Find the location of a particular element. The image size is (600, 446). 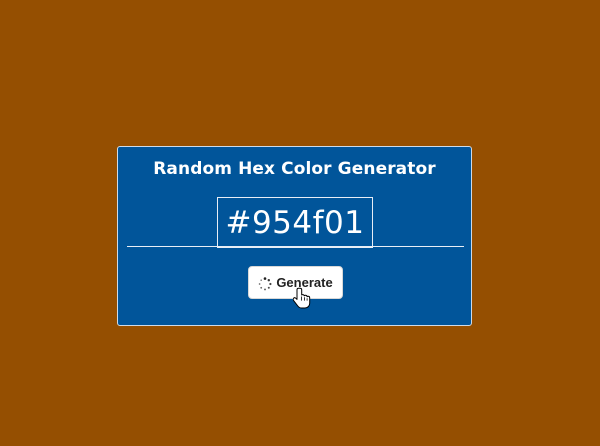

hex-display: #954f01 is located at coordinates (295, 222).